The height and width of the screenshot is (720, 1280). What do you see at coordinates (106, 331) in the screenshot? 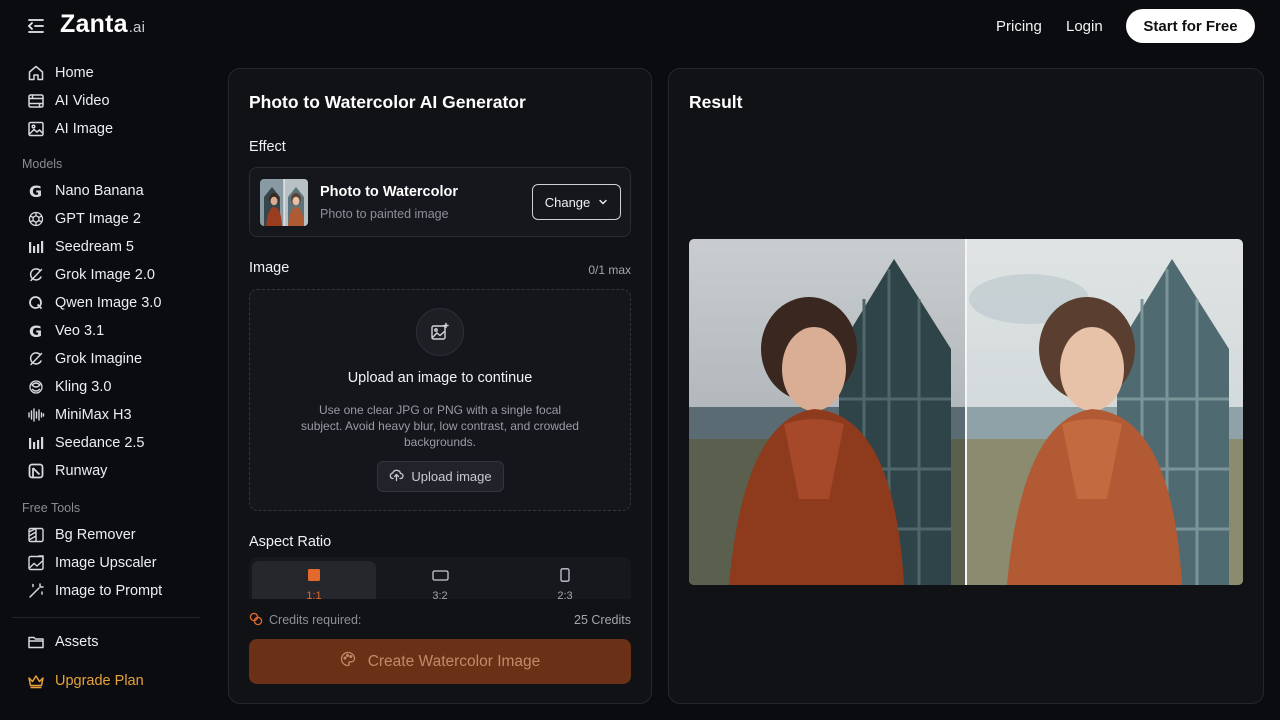
I see `sidebar-item-veo: G Veo 3.1` at bounding box center [106, 331].